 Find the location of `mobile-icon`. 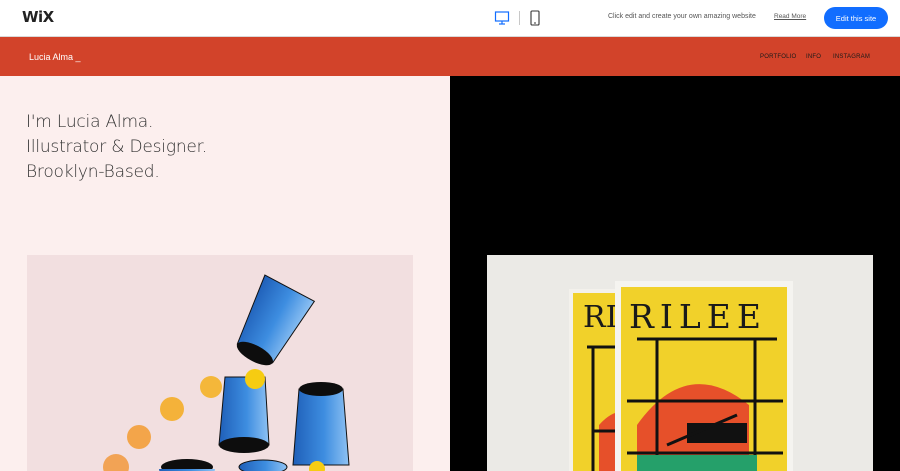

mobile-icon is located at coordinates (535, 18).